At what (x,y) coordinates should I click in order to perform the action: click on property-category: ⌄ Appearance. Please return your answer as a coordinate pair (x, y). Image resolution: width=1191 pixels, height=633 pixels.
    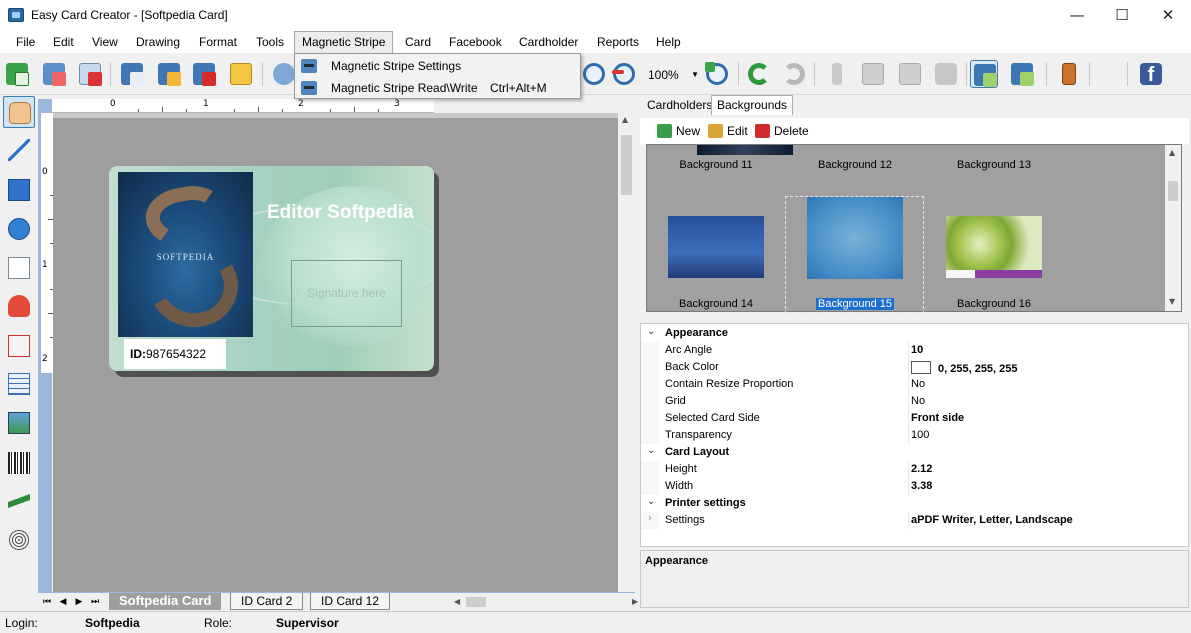
    Looking at the image, I should click on (914, 333).